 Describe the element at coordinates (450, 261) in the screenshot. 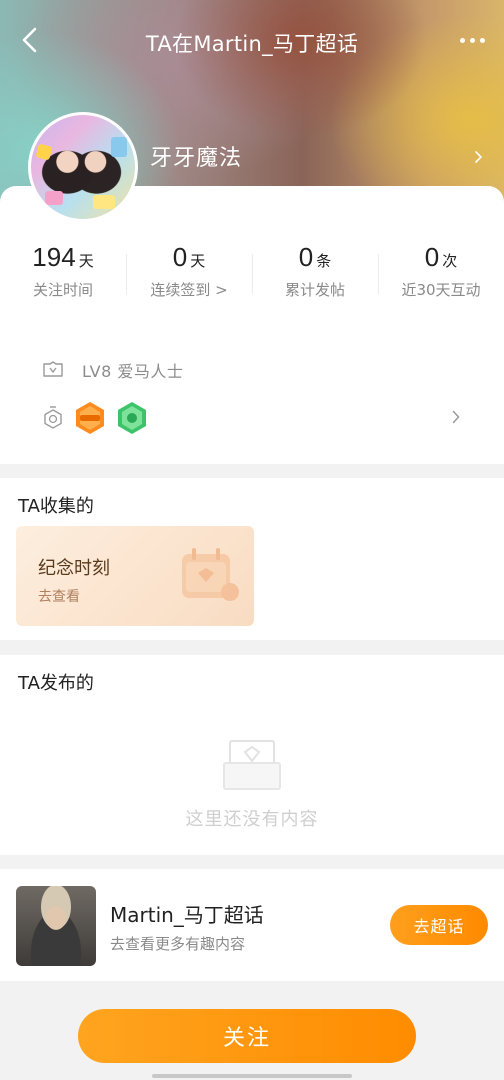

I see `stat-unit: 次` at that location.